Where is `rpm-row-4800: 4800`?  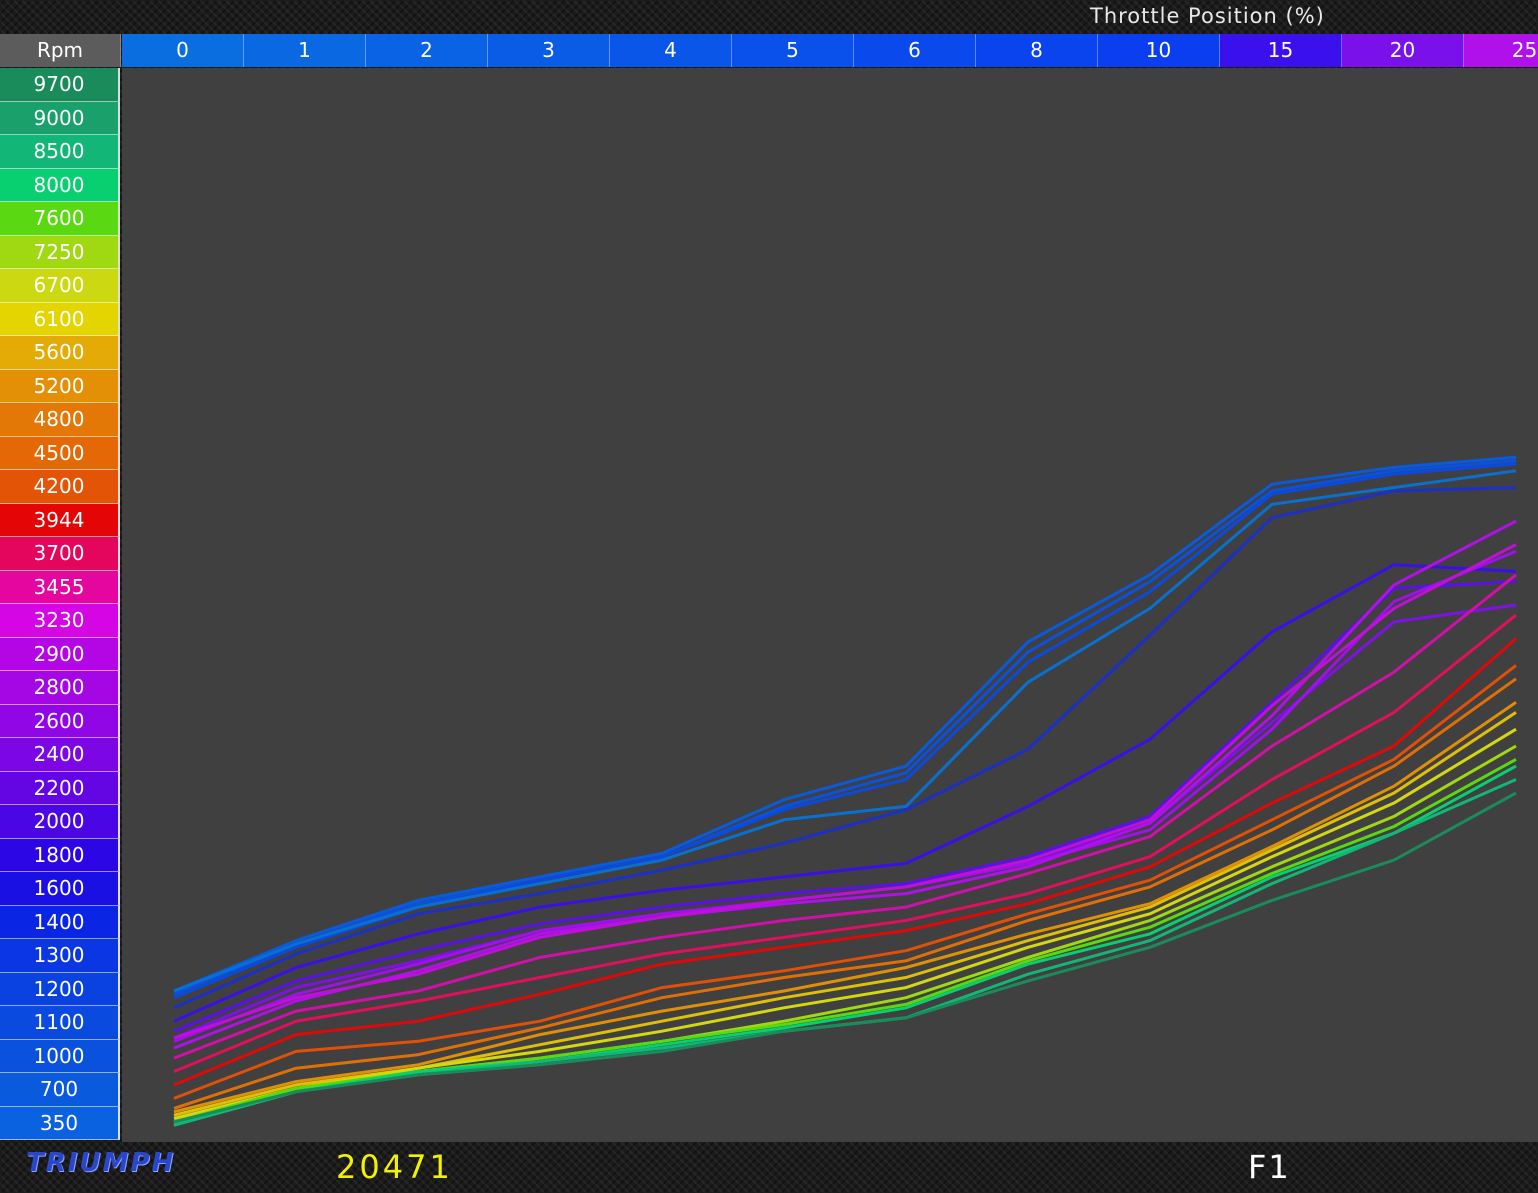
rpm-row-4800: 4800 is located at coordinates (60, 420).